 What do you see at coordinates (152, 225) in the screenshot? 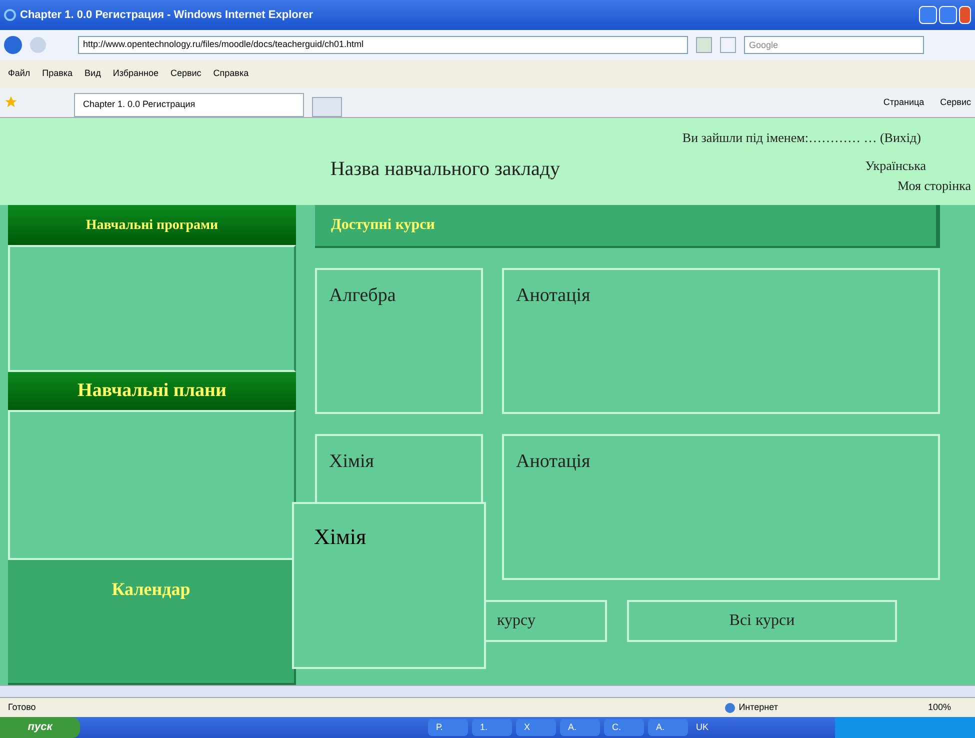
I see `section-header: Навчальні програми` at bounding box center [152, 225].